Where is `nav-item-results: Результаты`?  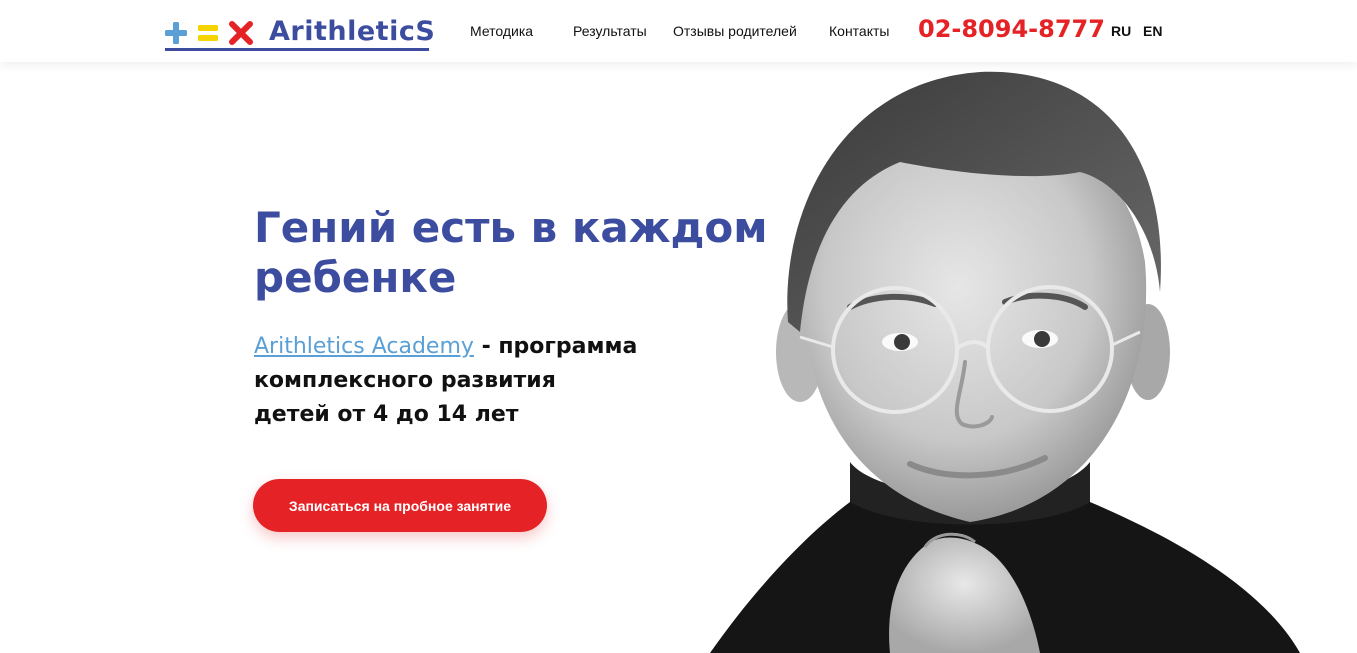 nav-item-results: Результаты is located at coordinates (610, 31).